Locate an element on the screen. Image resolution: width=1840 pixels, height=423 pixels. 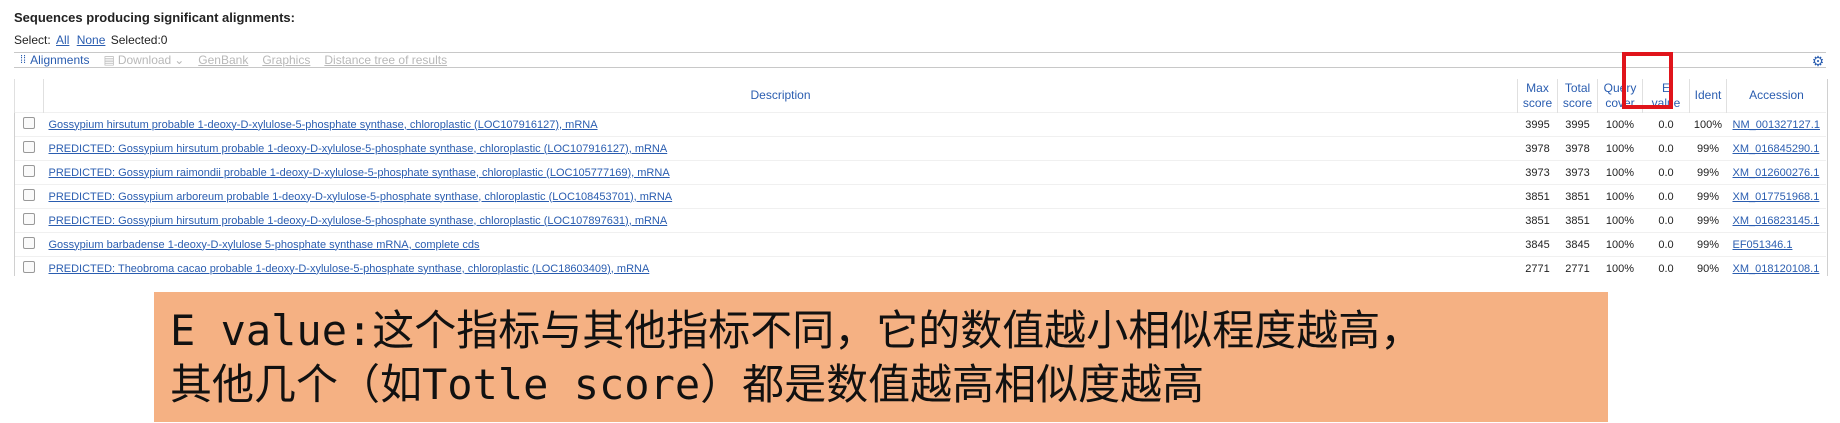
select-all-link: All is located at coordinates (62, 40).